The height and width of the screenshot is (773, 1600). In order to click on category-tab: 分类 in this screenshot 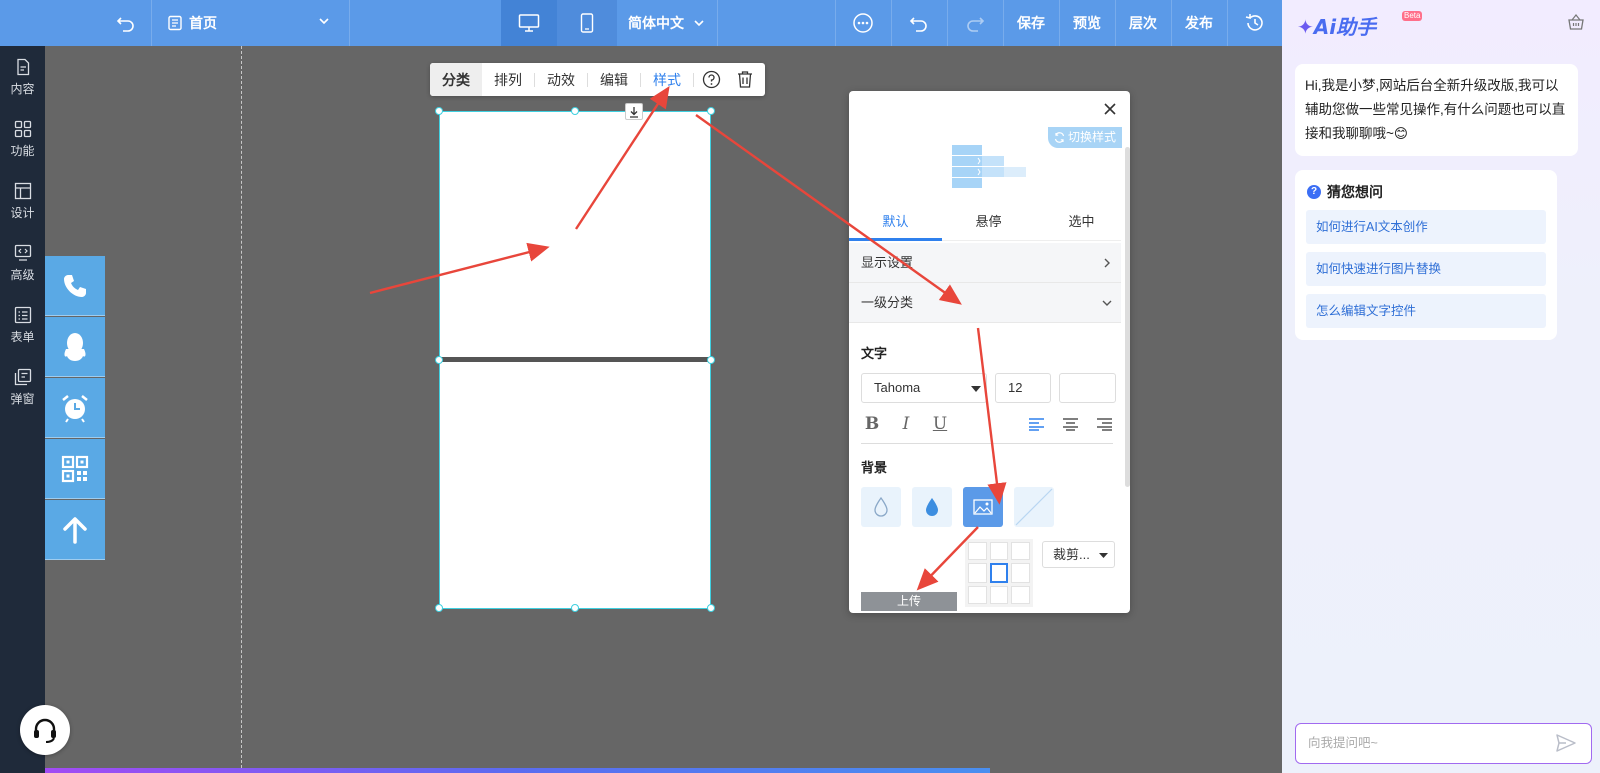, I will do `click(456, 79)`.